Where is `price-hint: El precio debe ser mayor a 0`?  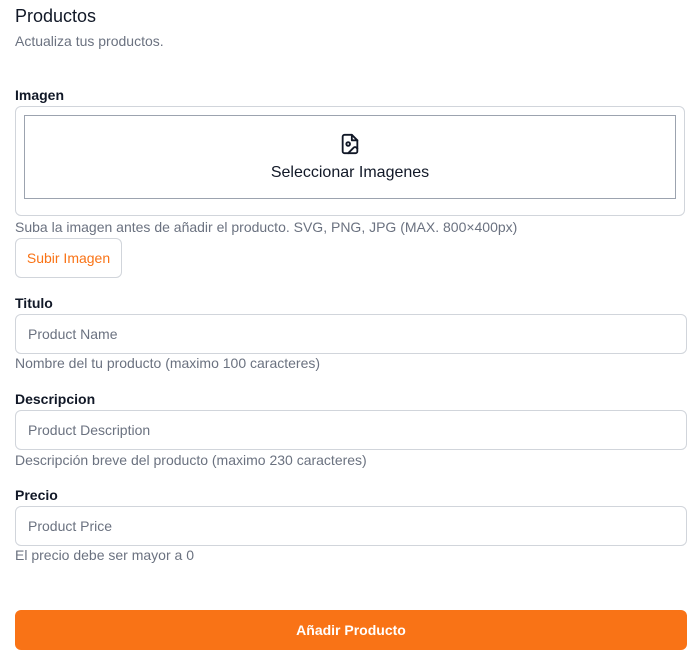 price-hint: El precio debe ser mayor a 0 is located at coordinates (104, 555).